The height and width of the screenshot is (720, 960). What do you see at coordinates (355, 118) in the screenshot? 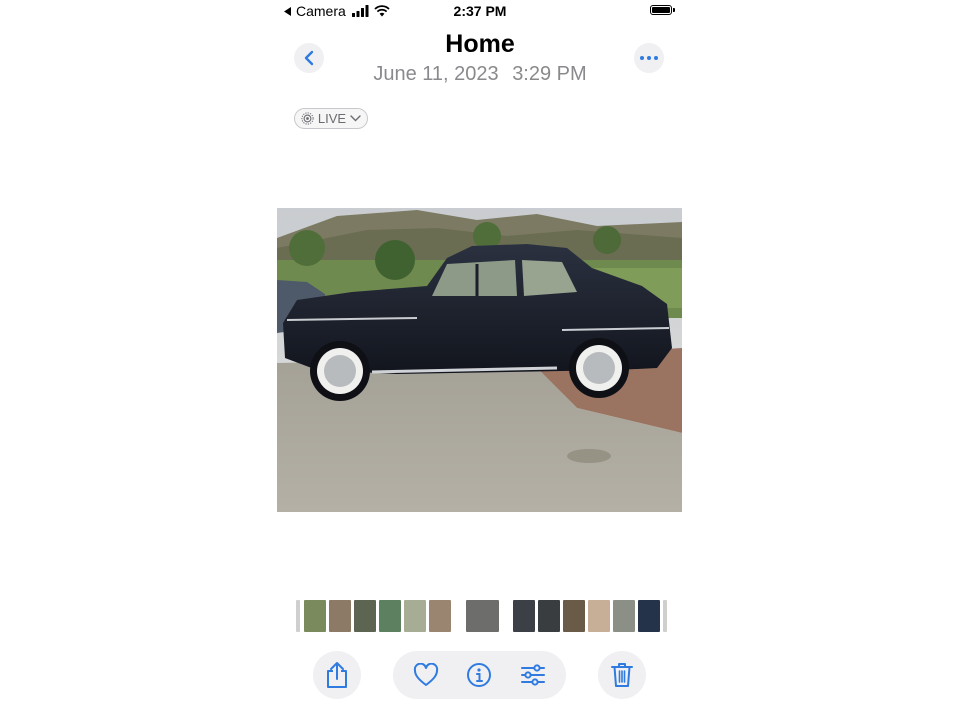
I see `chevron-down-icon` at bounding box center [355, 118].